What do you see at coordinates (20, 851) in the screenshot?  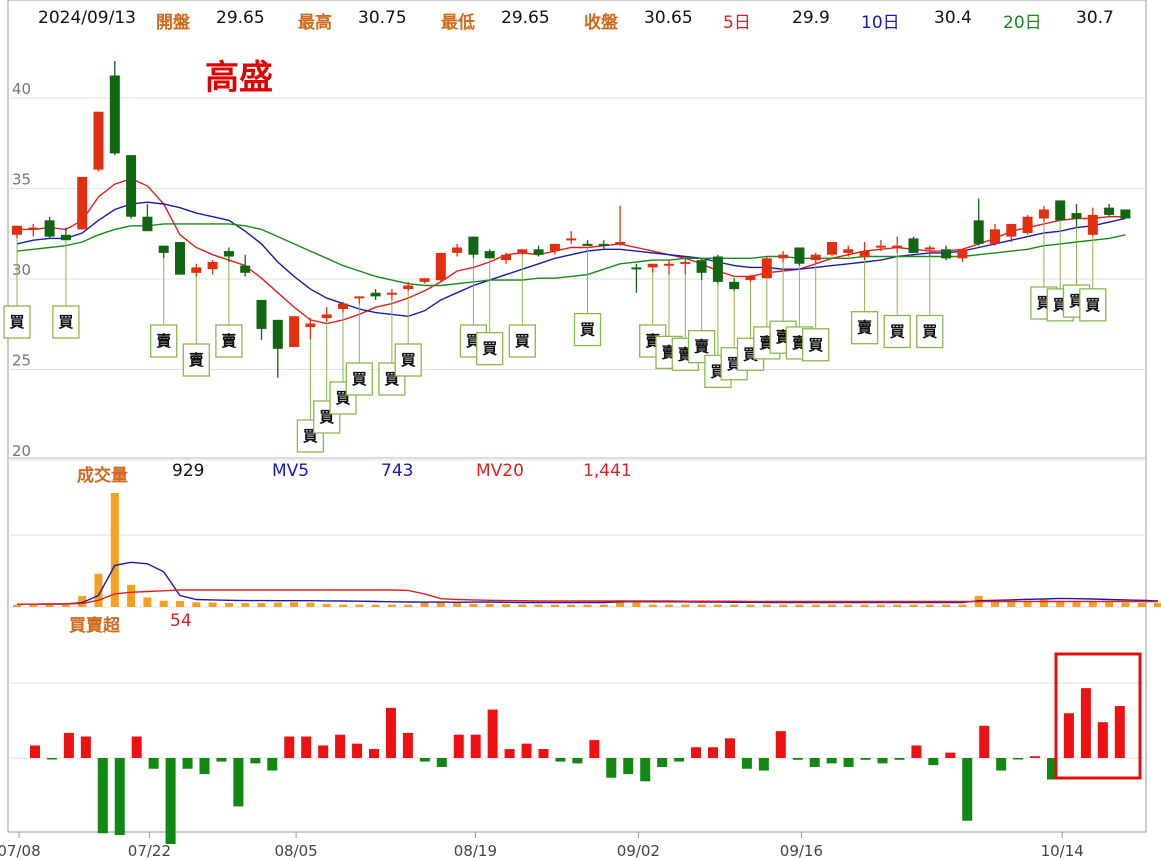 I see `date-tick-label: 07/08` at bounding box center [20, 851].